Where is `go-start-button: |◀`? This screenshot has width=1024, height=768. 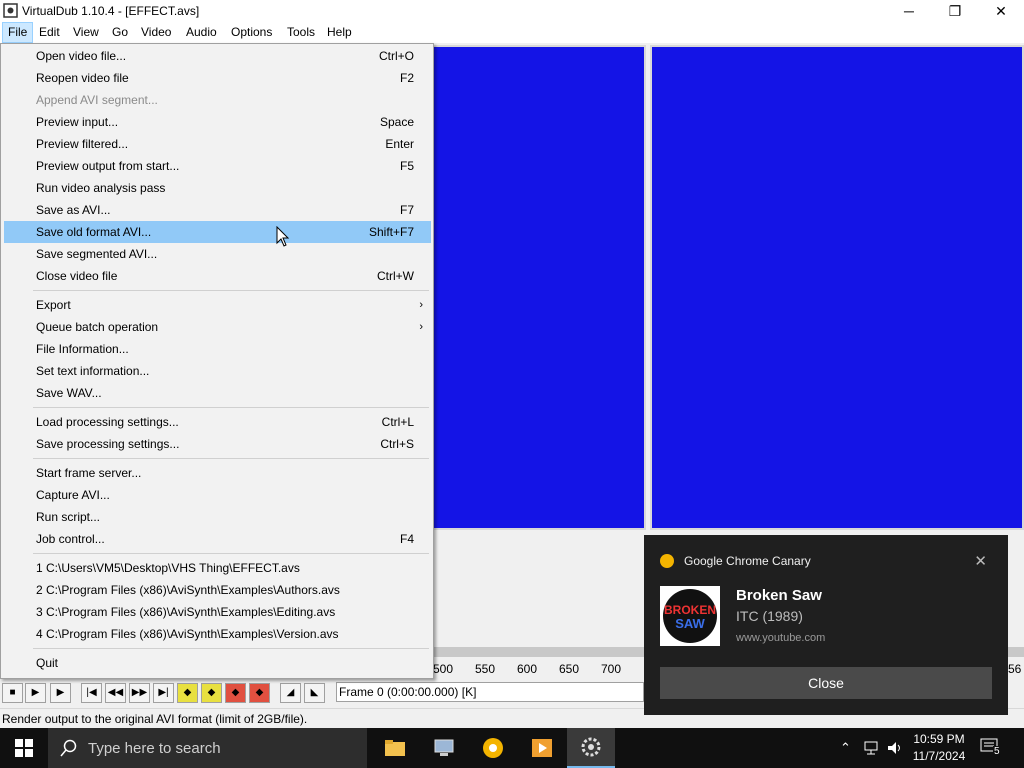 go-start-button: |◀ is located at coordinates (91, 693).